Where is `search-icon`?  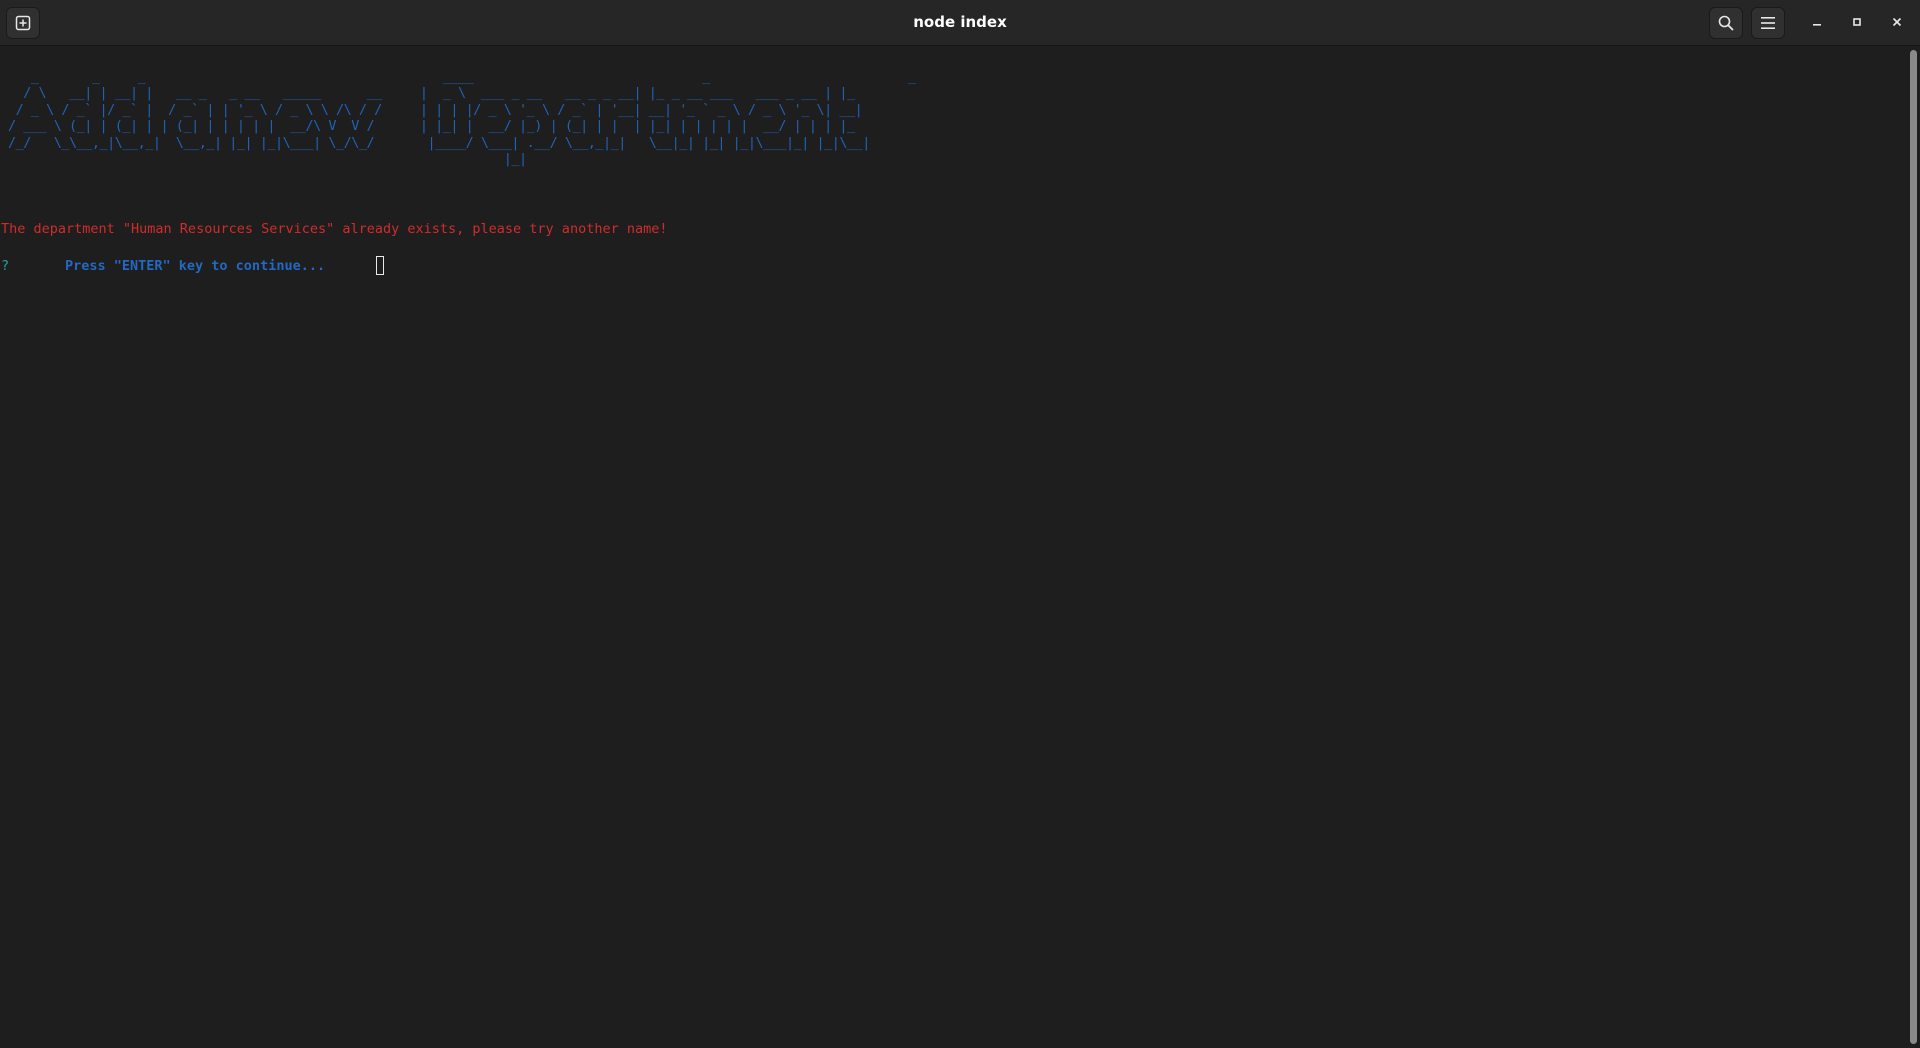 search-icon is located at coordinates (1726, 23).